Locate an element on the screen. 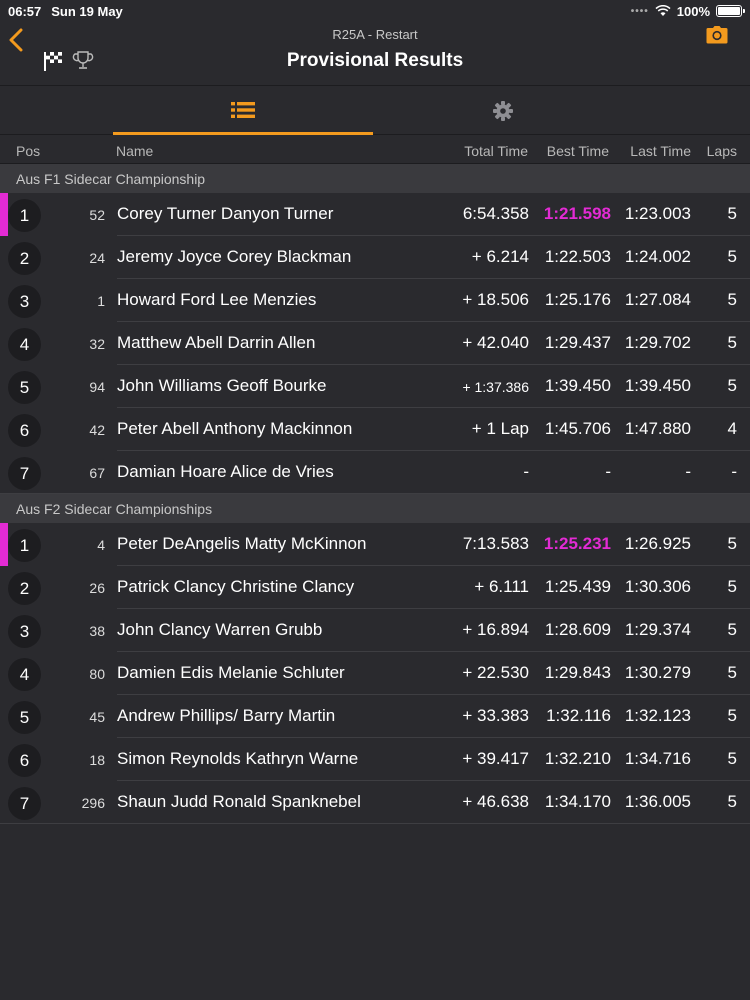 The image size is (750, 1000). tab-results-list is located at coordinates (243, 111).